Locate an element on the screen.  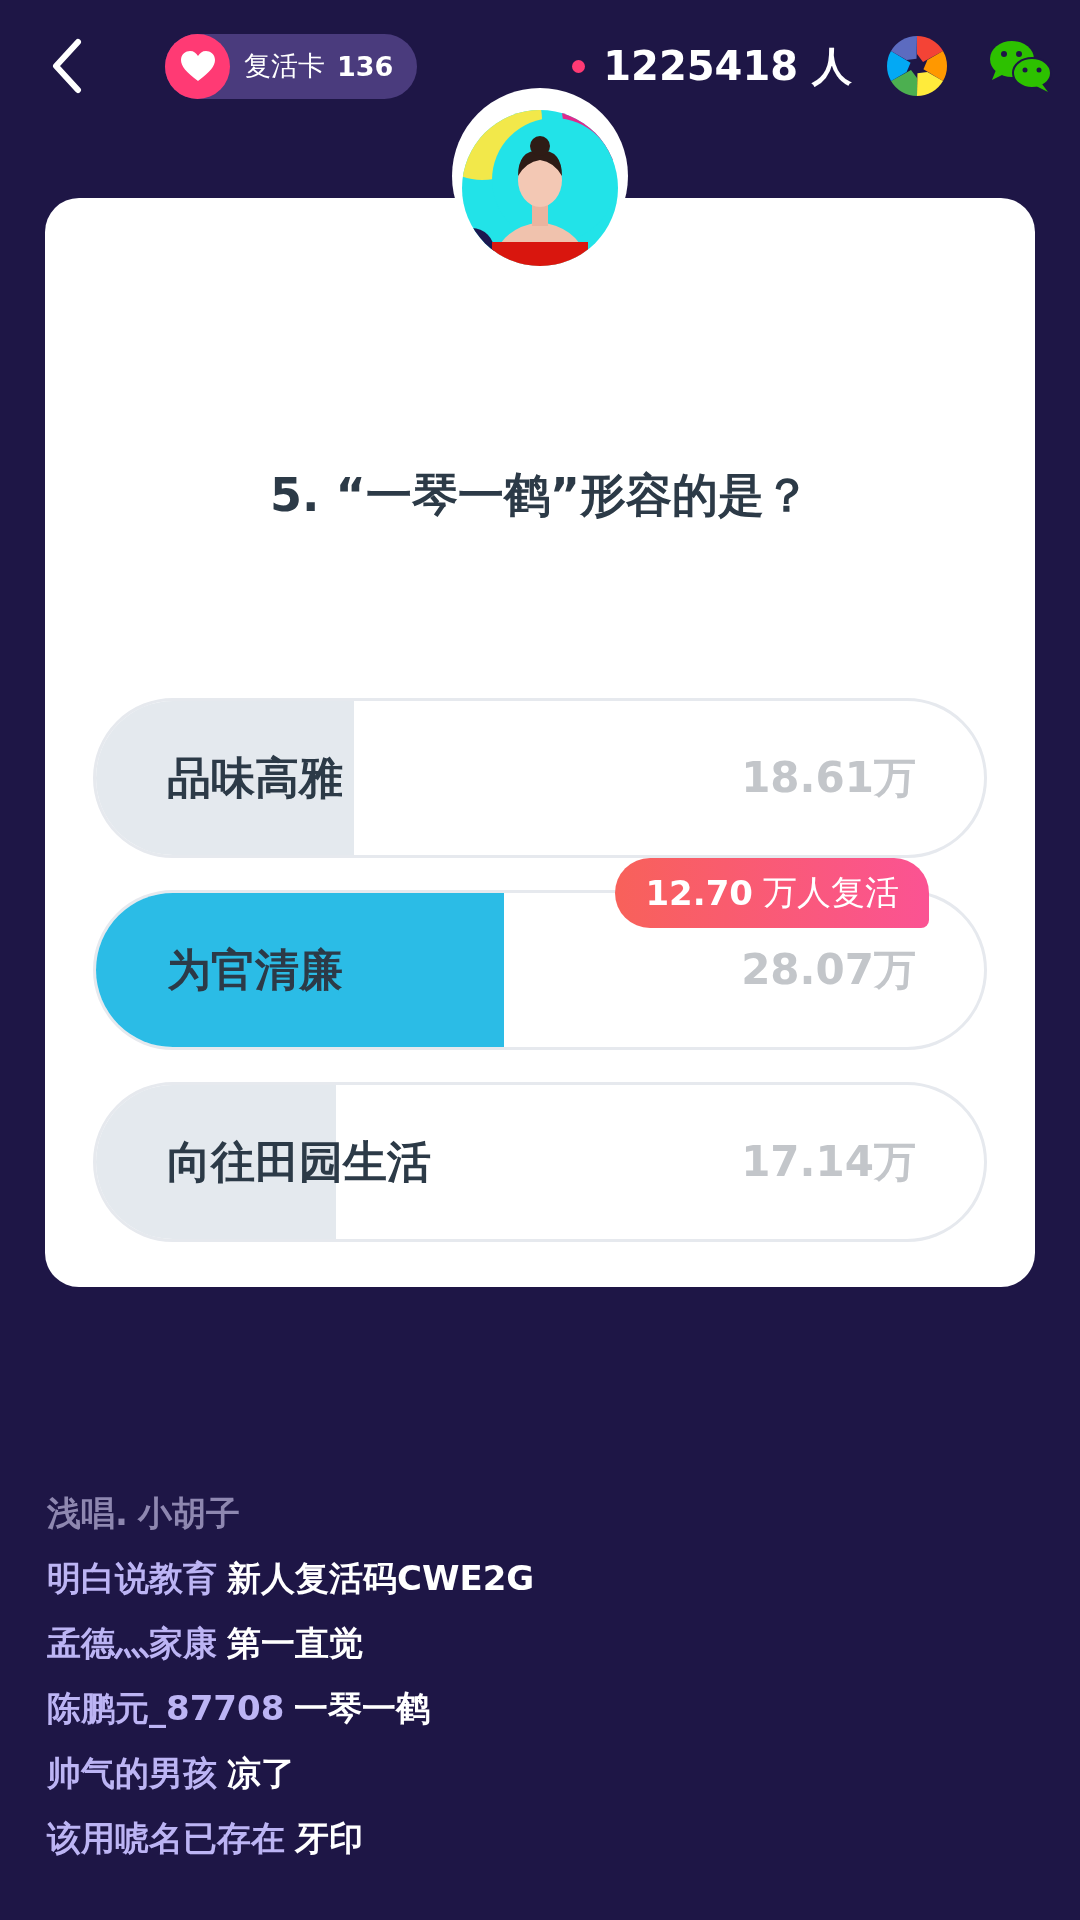
revive-card-label: 复活卡 is located at coordinates (284, 66).